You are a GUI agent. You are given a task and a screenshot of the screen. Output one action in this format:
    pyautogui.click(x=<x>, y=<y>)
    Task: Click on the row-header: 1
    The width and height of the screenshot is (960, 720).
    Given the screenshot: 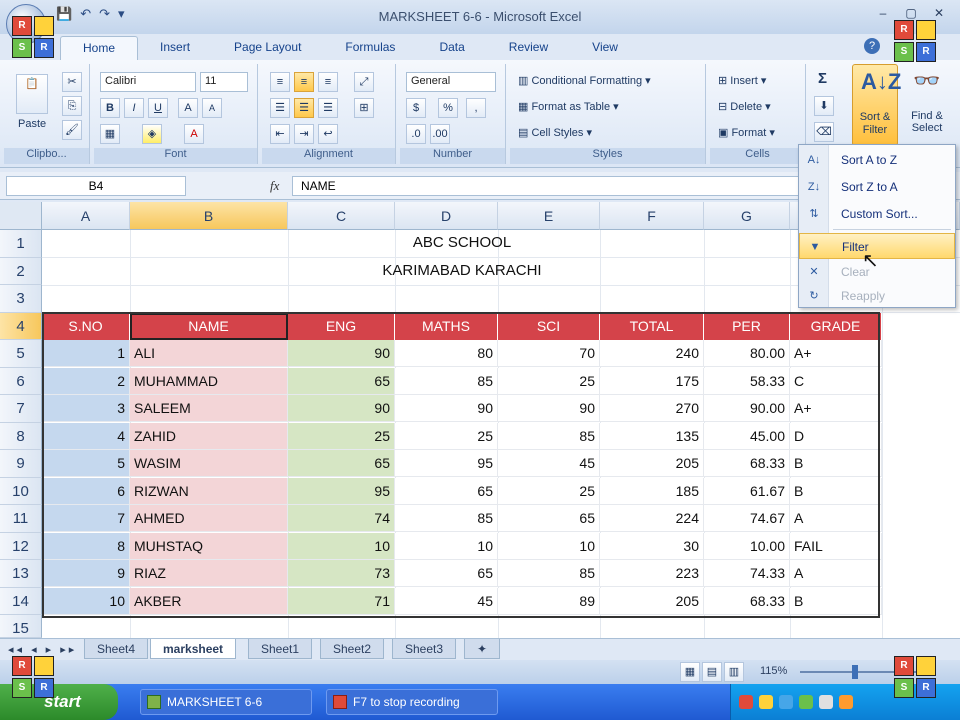 What is the action you would take?
    pyautogui.click(x=21, y=244)
    